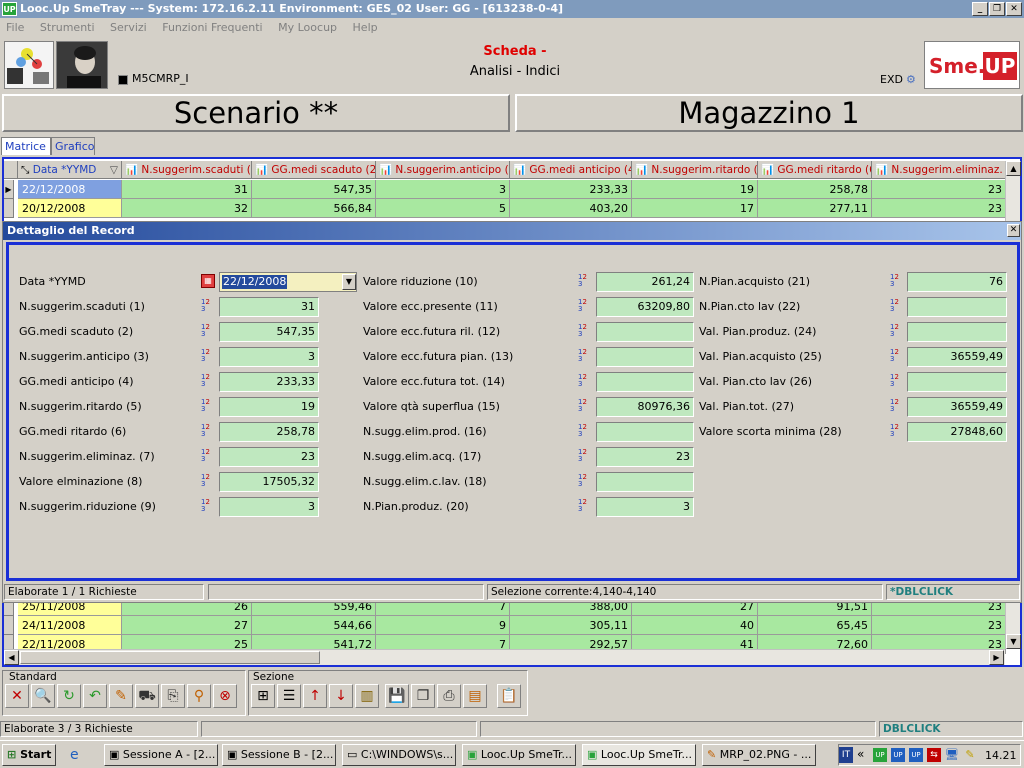 The image size is (1024, 768). I want to click on pen-tray-icon: ✎, so click(970, 755).